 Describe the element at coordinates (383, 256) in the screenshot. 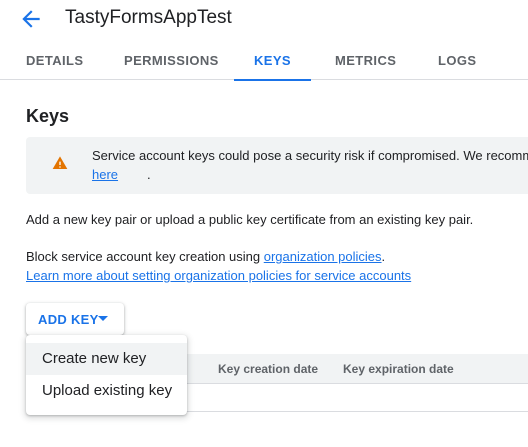

I see `block-text-suffix: .` at that location.